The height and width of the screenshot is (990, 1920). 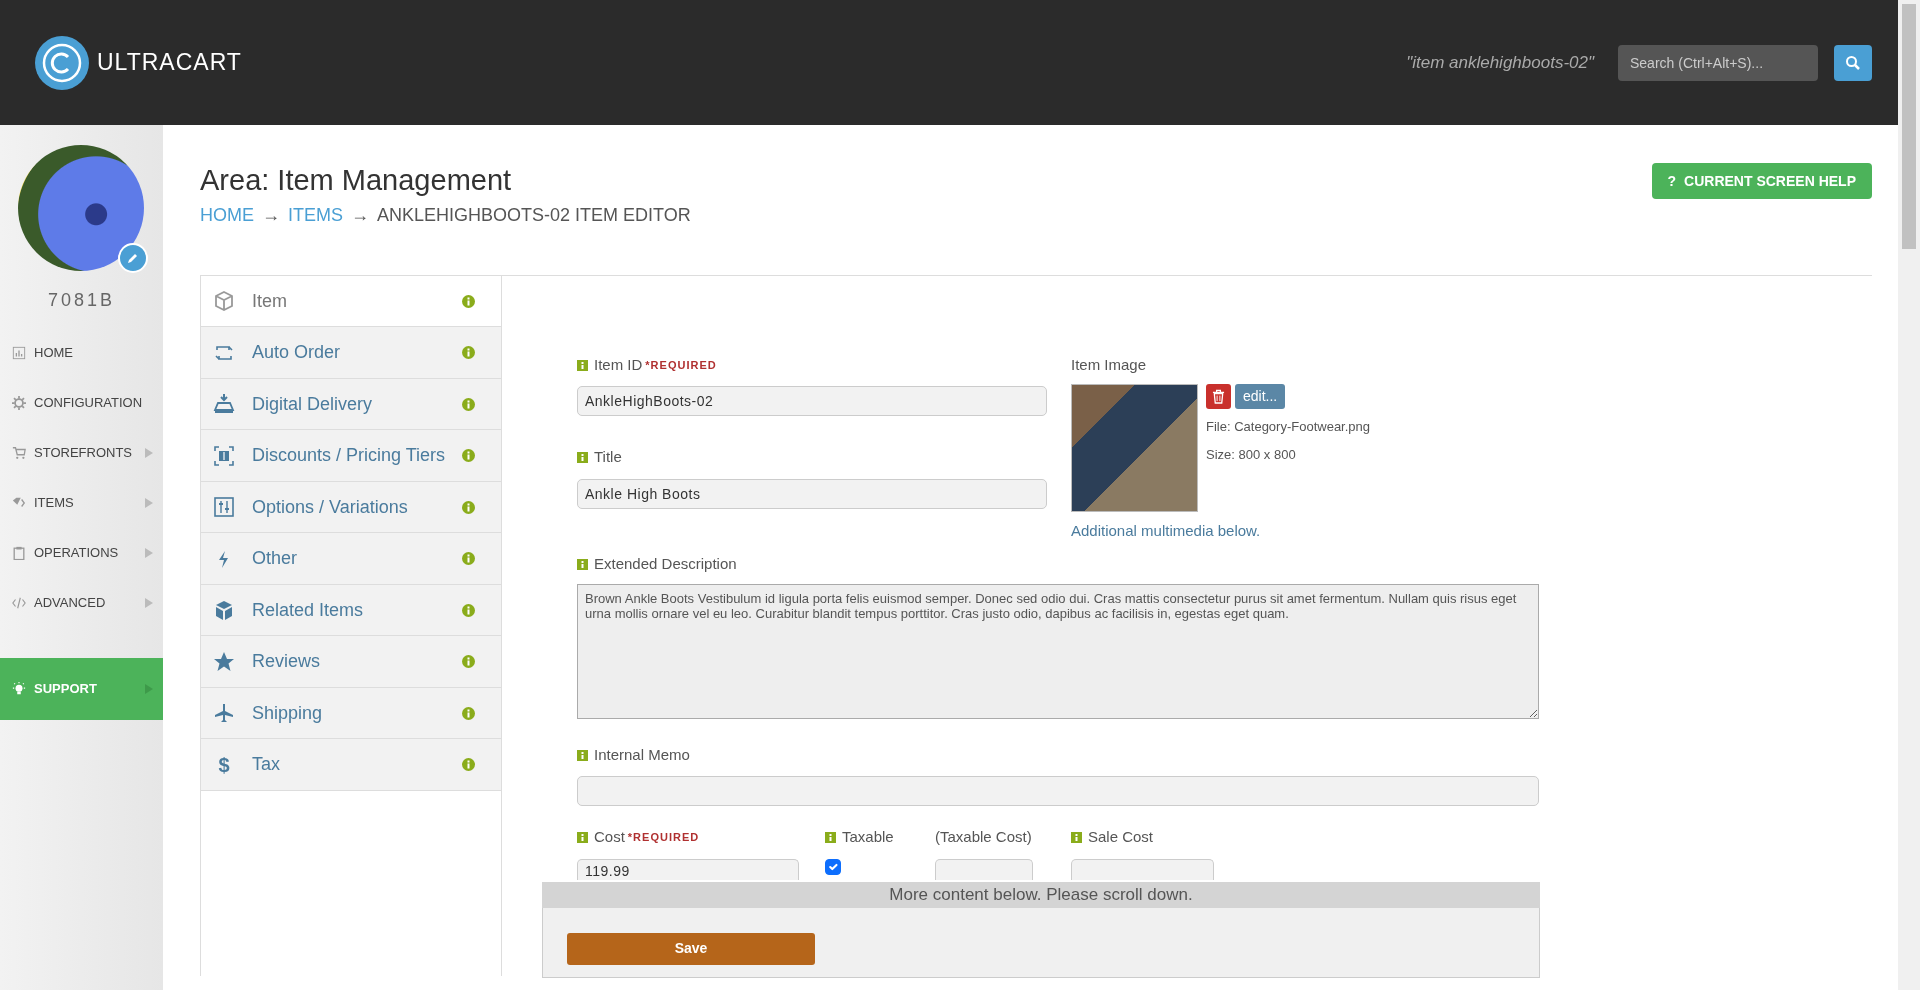 What do you see at coordinates (1500, 62) in the screenshot?
I see `search-context: "item anklehighboots-02"` at bounding box center [1500, 62].